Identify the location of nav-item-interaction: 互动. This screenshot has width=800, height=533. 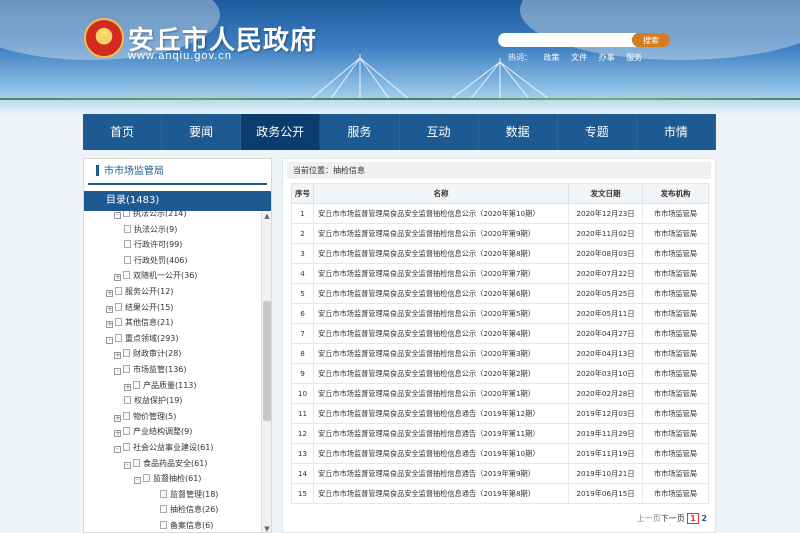
(439, 132).